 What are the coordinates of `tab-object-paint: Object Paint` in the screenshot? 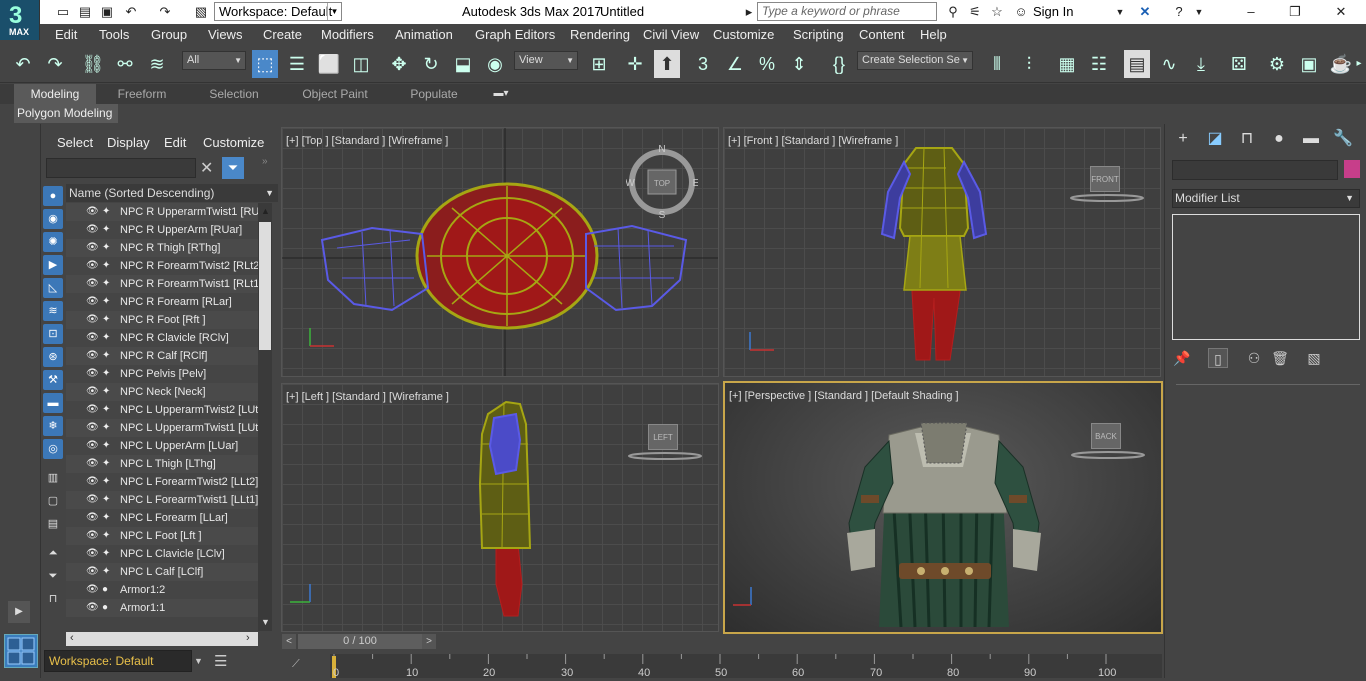 It's located at (335, 94).